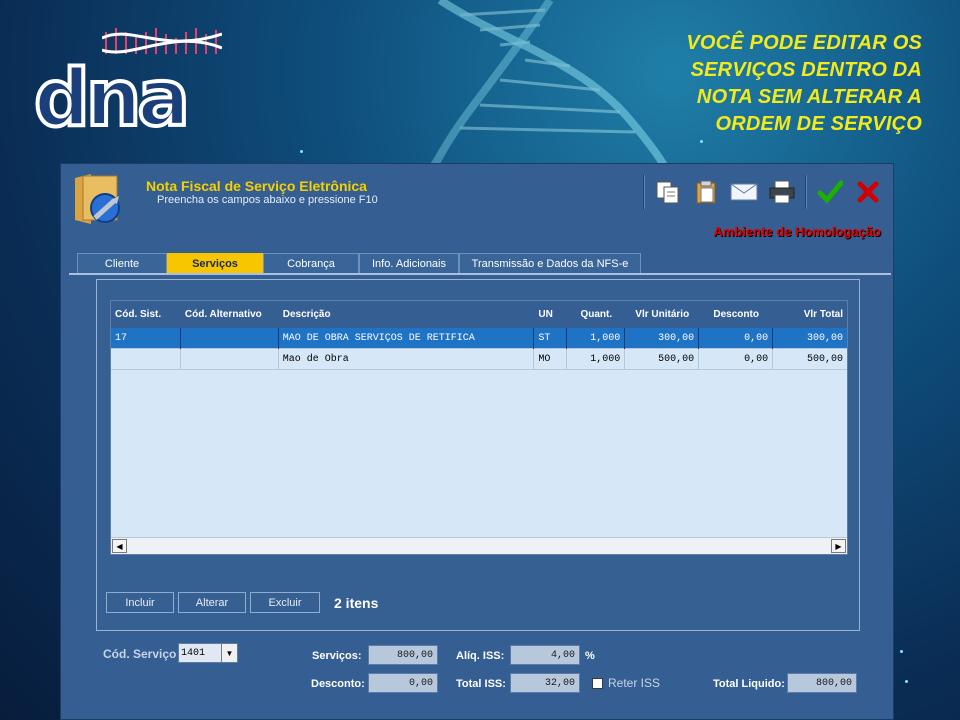  What do you see at coordinates (824, 359) in the screenshot?
I see `cell-vlr-total: 500,00` at bounding box center [824, 359].